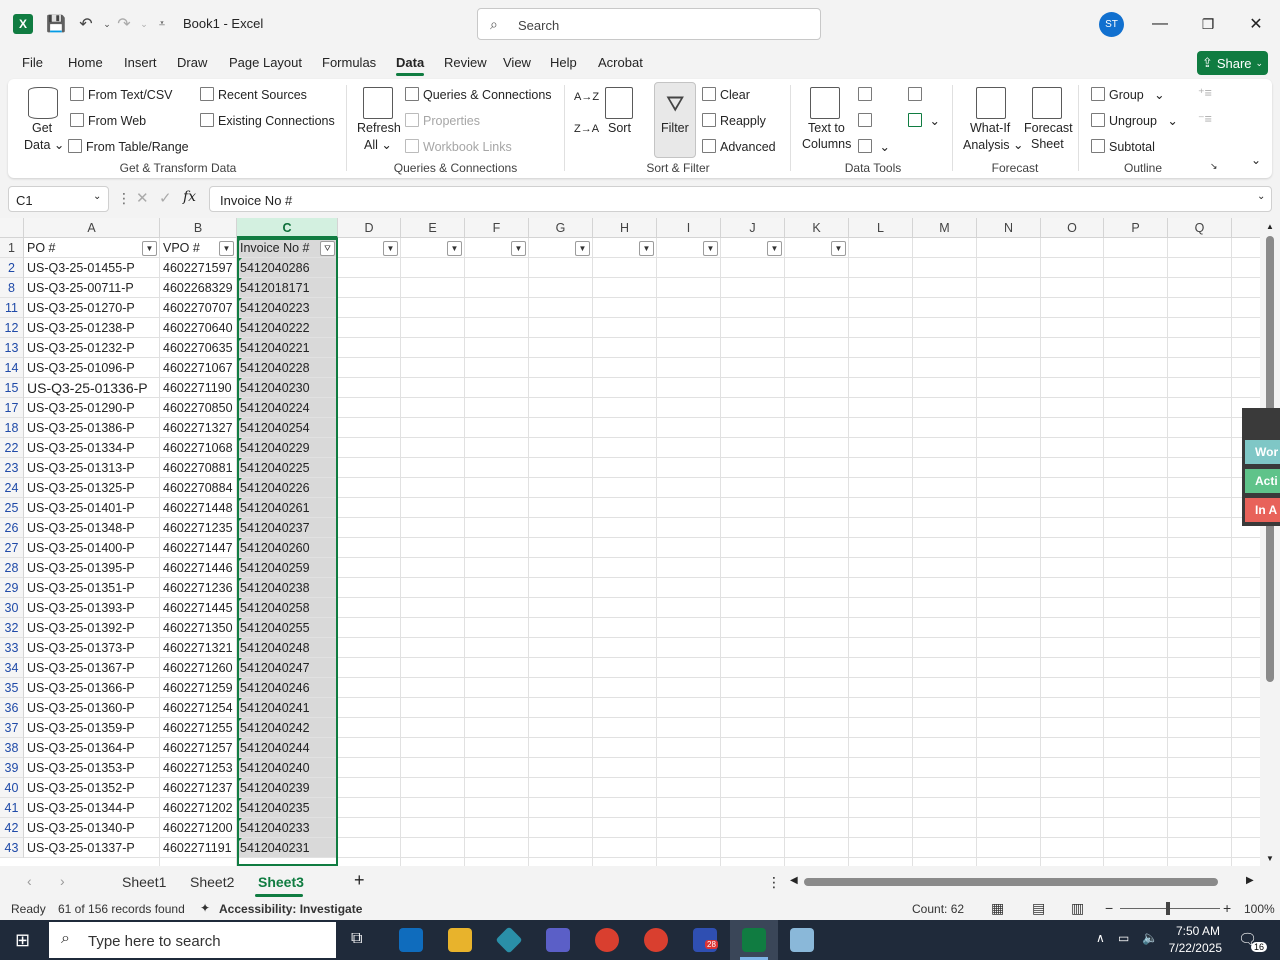 This screenshot has height=960, width=1280. What do you see at coordinates (124, 24) in the screenshot?
I see `redo-icon: ↷` at bounding box center [124, 24].